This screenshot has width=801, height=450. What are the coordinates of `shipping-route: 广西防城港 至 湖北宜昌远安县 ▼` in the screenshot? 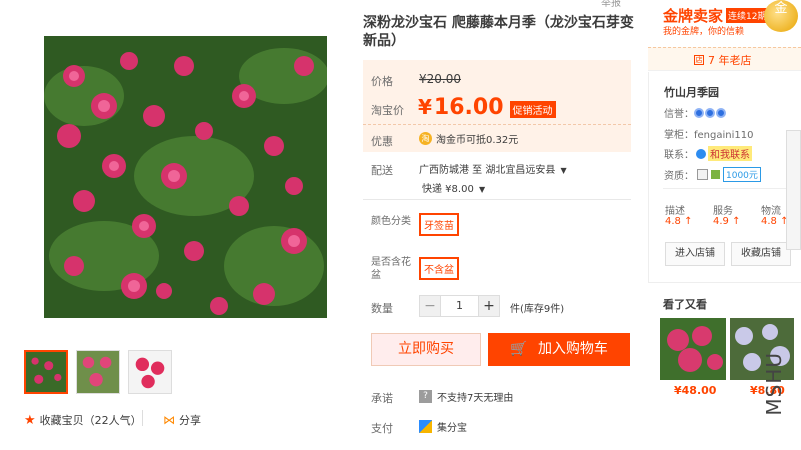 It's located at (493, 168).